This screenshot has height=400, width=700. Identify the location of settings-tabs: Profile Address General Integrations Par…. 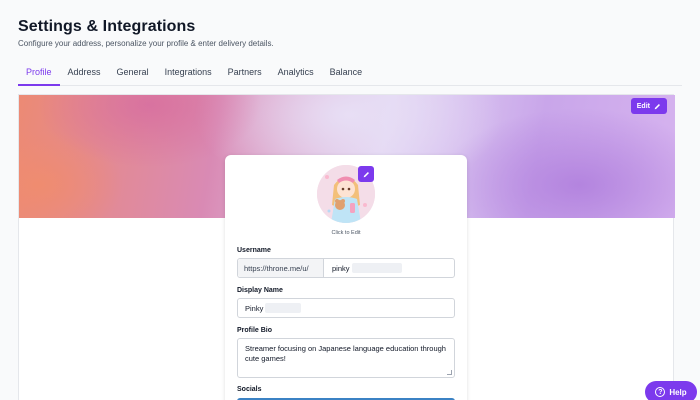
(350, 74).